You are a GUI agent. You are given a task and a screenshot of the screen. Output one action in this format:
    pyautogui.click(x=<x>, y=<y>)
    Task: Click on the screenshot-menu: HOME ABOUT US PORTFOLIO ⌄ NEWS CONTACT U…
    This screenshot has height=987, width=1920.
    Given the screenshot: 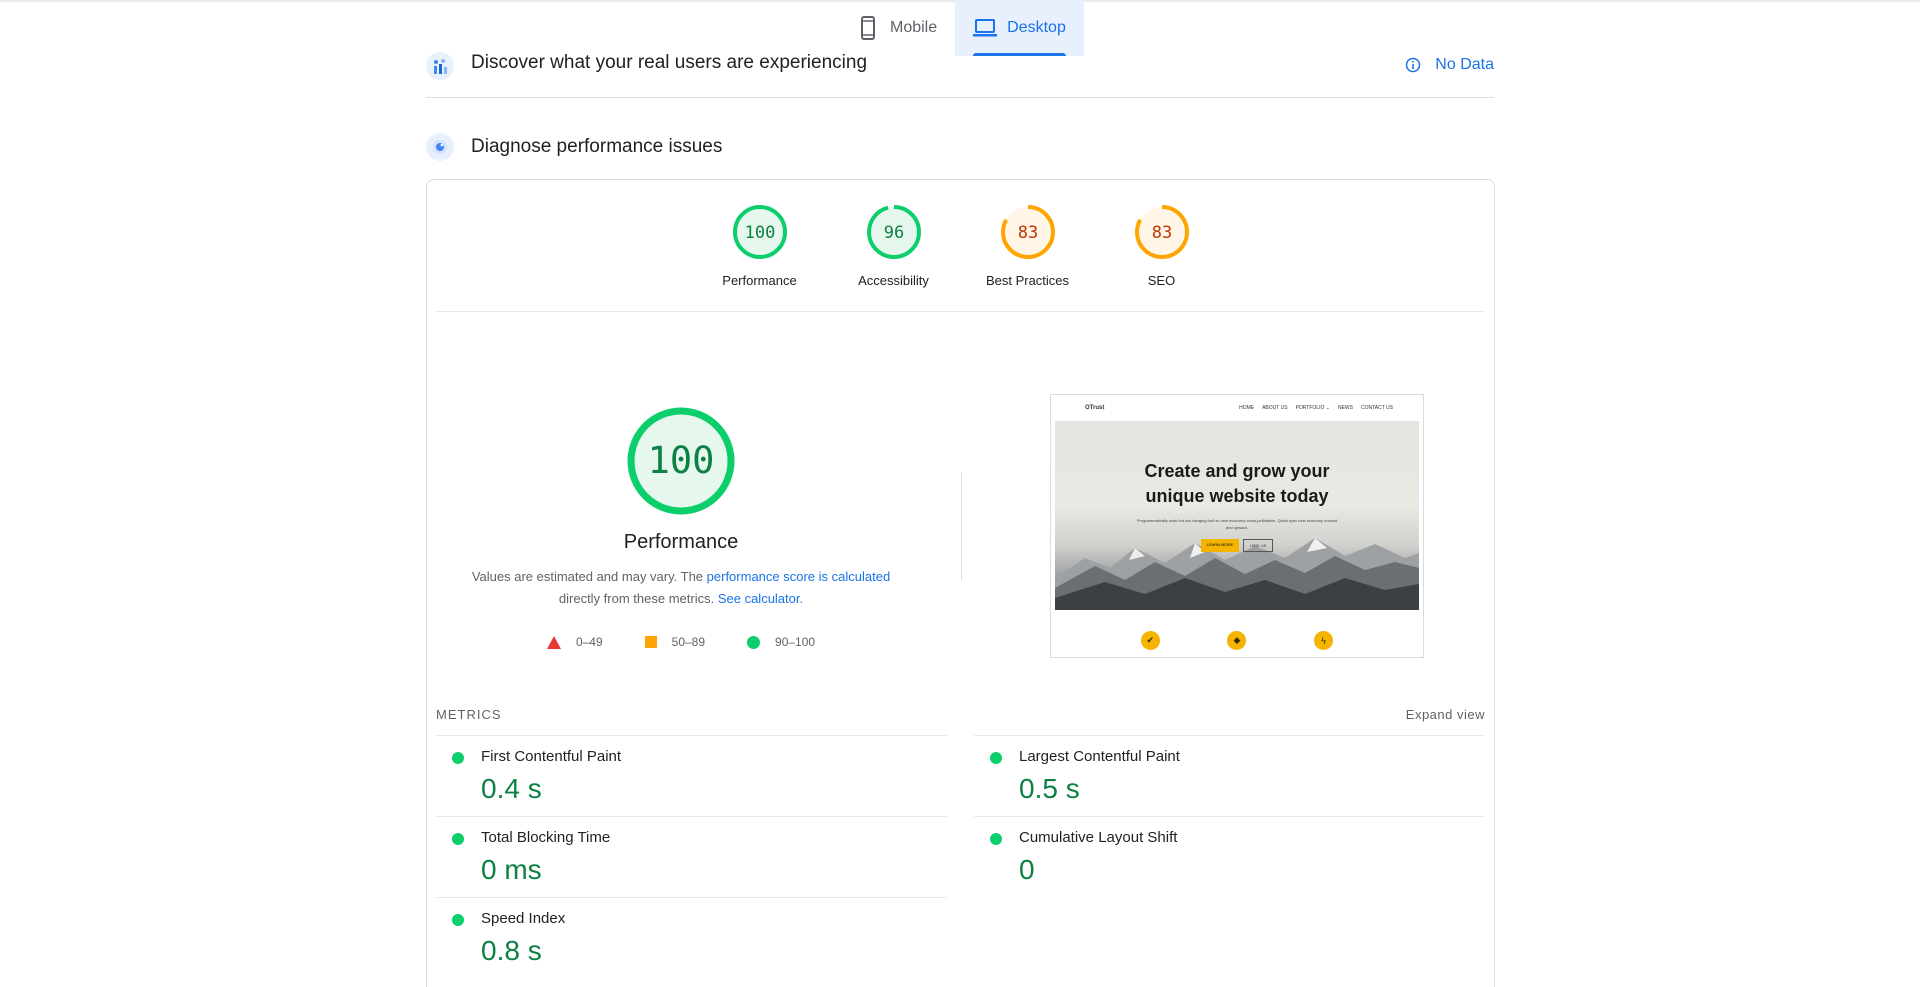 What is the action you would take?
    pyautogui.click(x=1316, y=408)
    